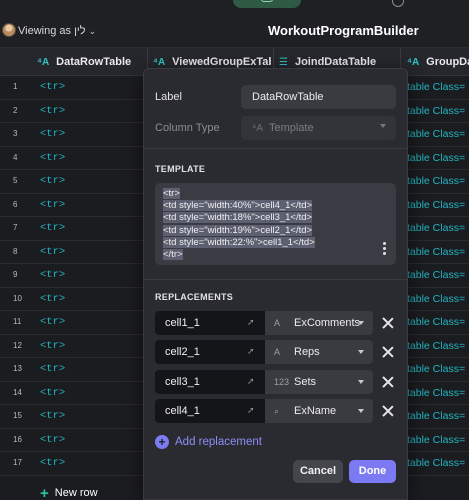  I want to click on divider, so click(275, 148).